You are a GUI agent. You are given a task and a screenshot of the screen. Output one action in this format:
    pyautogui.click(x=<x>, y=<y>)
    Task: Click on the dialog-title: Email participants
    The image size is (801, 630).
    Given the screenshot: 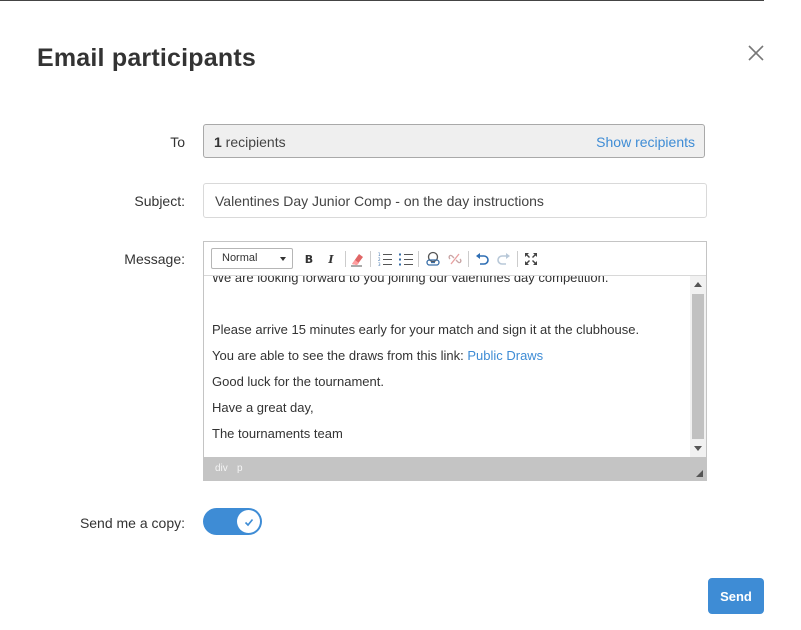 What is the action you would take?
    pyautogui.click(x=146, y=58)
    